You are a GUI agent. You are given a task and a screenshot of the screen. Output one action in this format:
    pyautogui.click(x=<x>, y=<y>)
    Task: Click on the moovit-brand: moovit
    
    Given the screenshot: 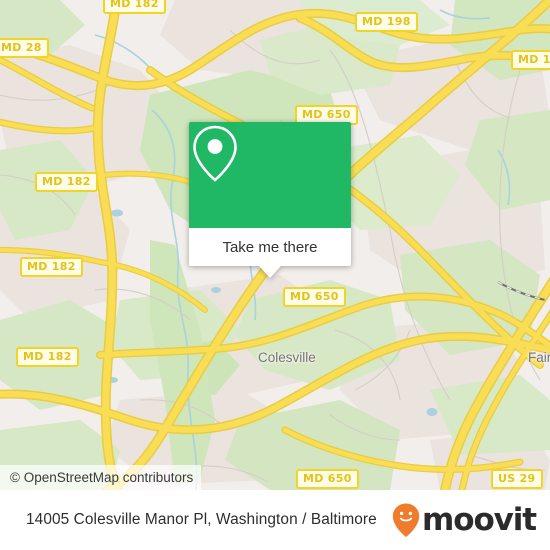 What is the action you would take?
    pyautogui.click(x=470, y=520)
    